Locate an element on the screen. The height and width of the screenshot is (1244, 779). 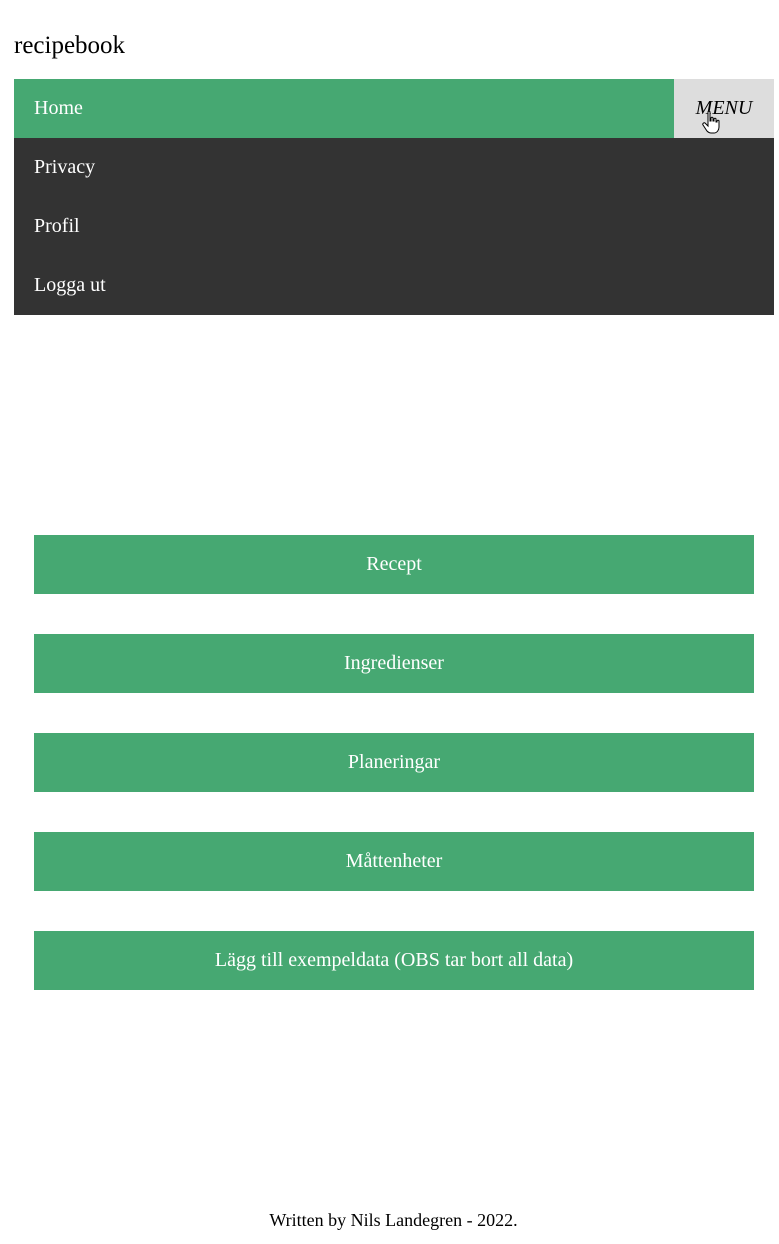
nav-item-profil: Profil is located at coordinates (394, 226).